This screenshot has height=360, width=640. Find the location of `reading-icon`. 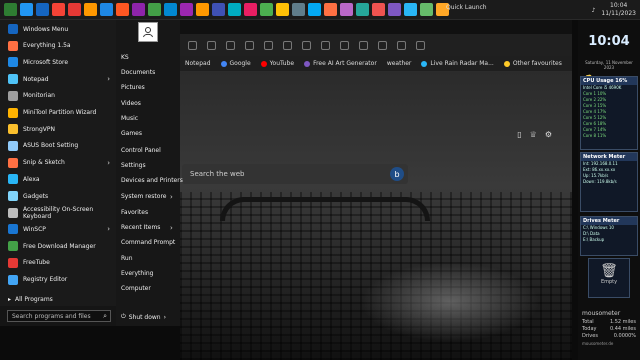

reading-icon is located at coordinates (230, 45).